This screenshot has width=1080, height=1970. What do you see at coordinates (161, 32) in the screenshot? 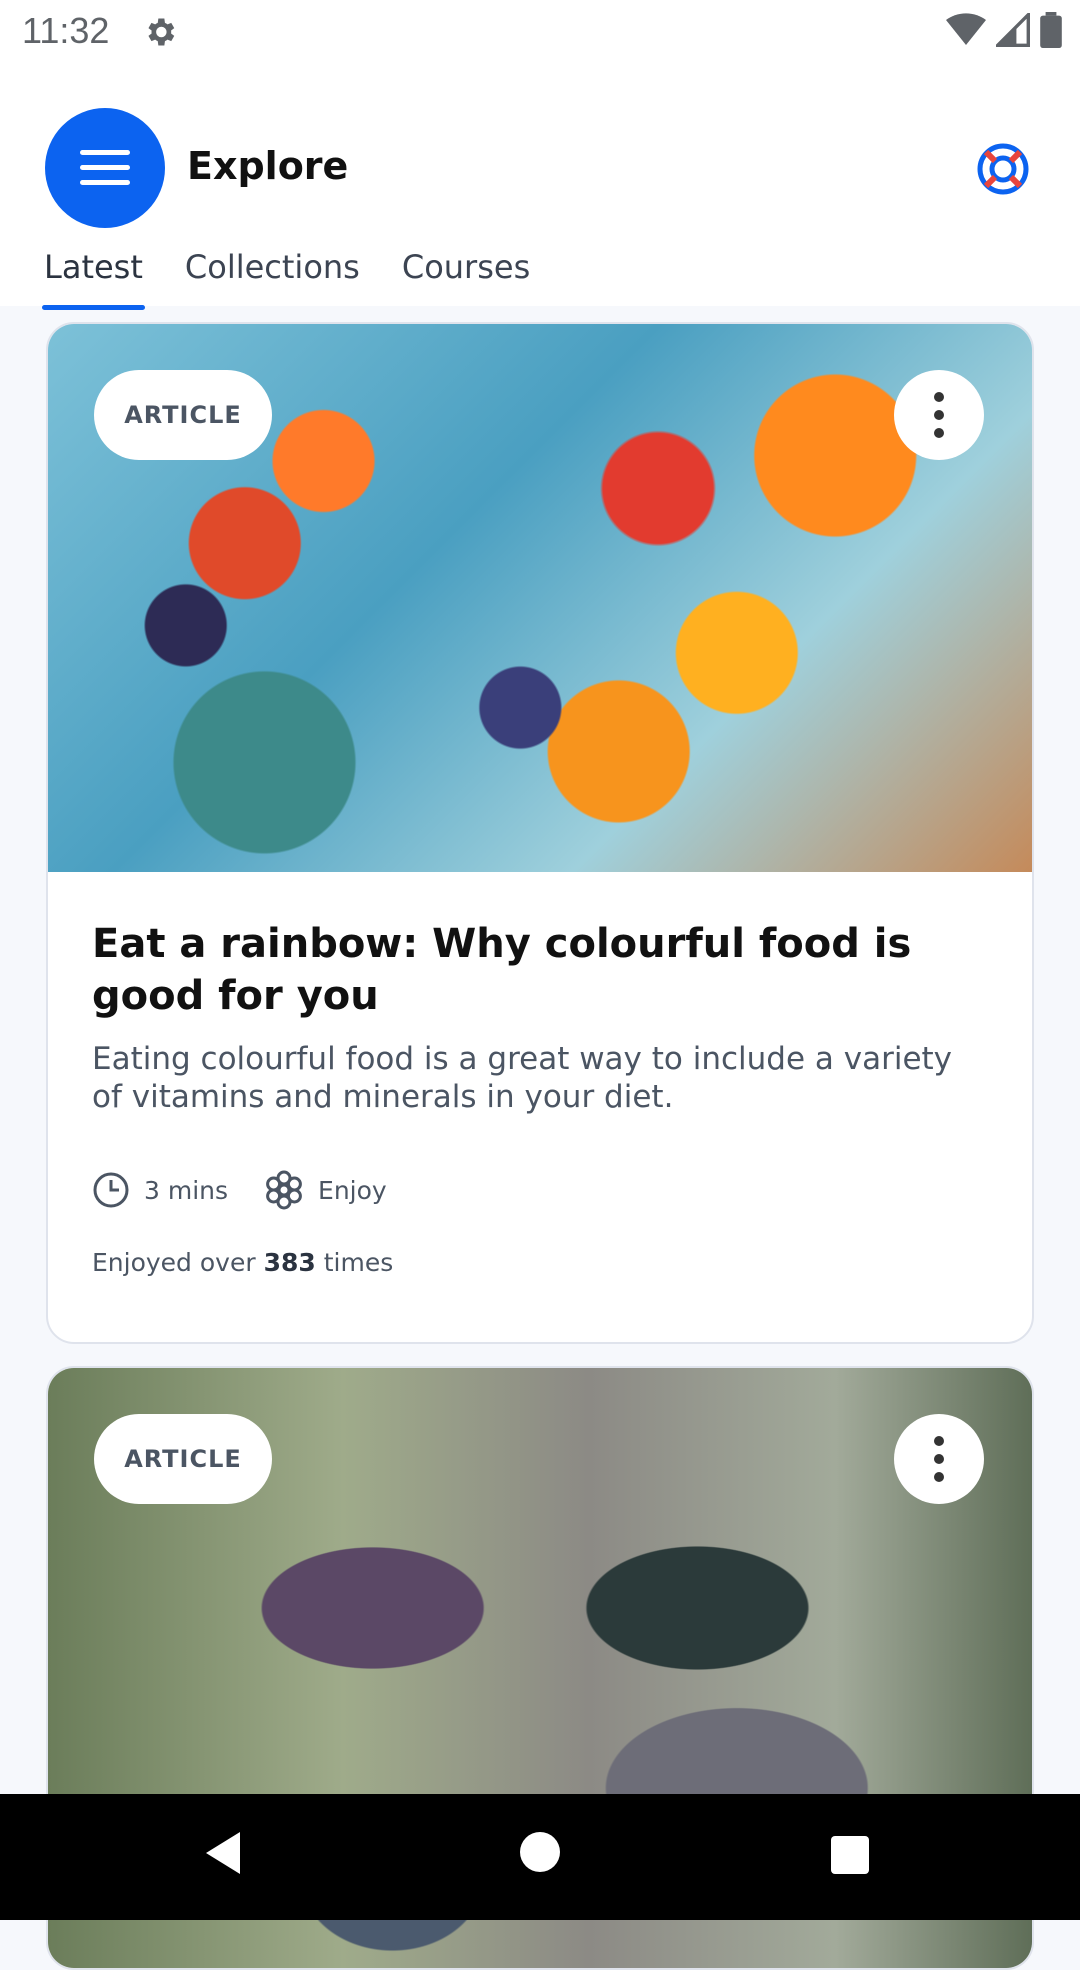
I see `settings-gear-icon` at bounding box center [161, 32].